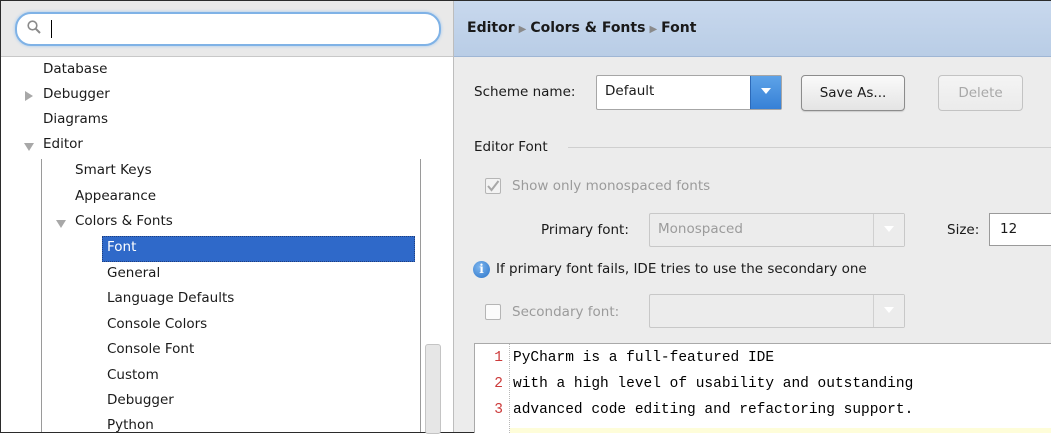 This screenshot has height=438, width=1051. Describe the element at coordinates (51, 29) in the screenshot. I see `text-caret` at that location.